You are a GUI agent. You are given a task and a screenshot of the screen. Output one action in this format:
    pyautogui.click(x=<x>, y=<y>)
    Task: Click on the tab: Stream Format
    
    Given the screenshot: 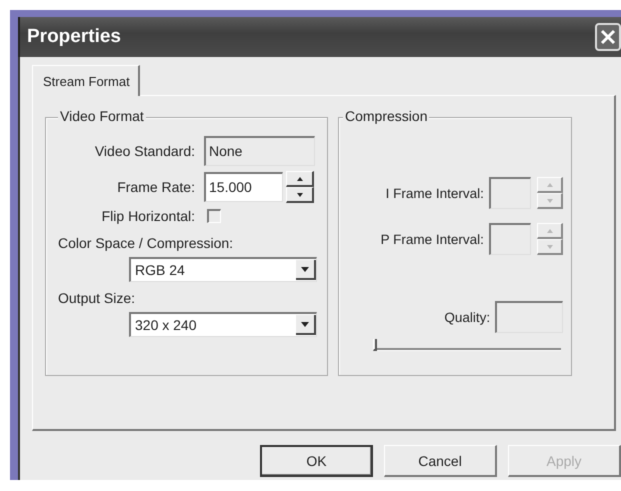 What is the action you would take?
    pyautogui.click(x=86, y=80)
    